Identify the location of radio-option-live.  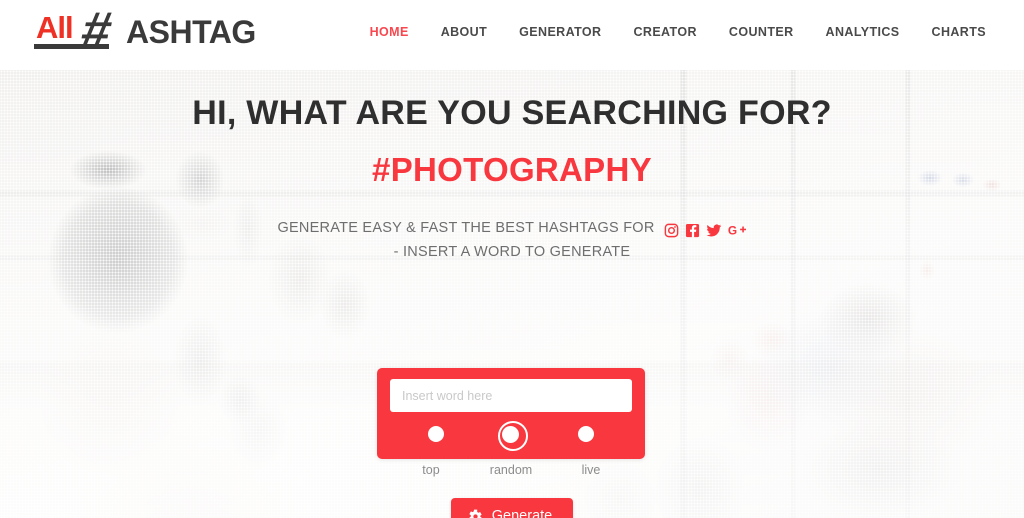
(586, 434).